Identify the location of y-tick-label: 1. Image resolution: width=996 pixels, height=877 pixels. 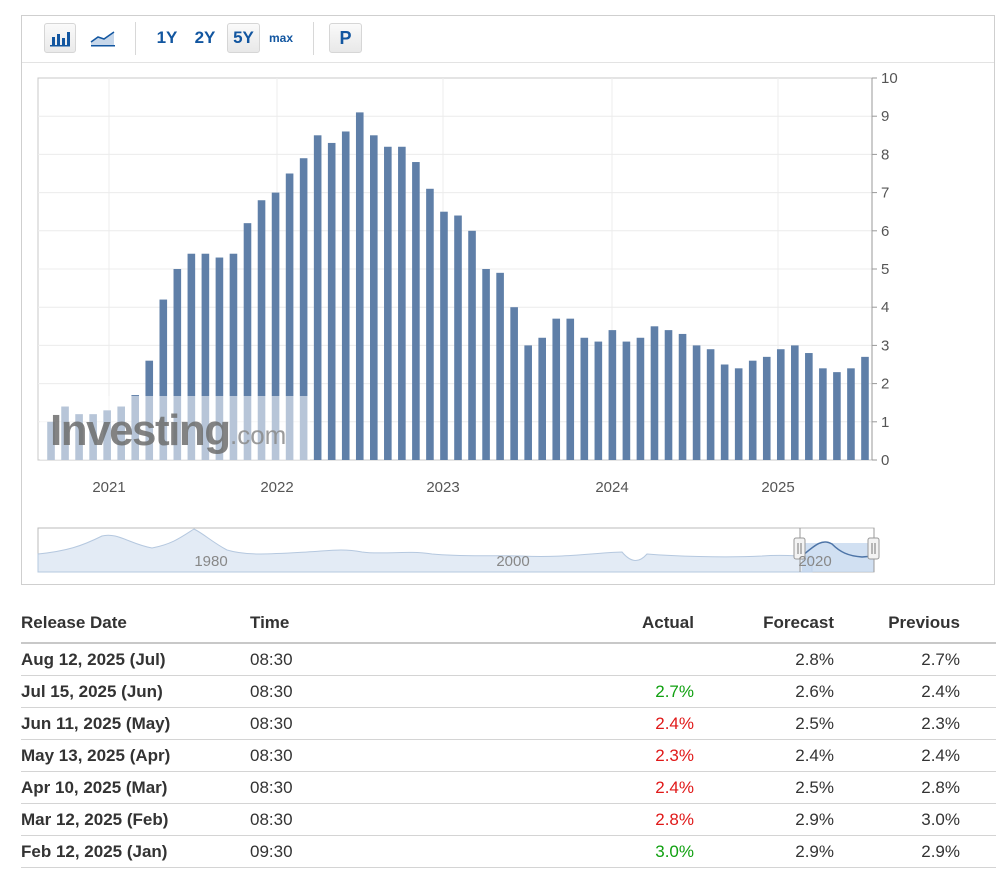
(885, 422).